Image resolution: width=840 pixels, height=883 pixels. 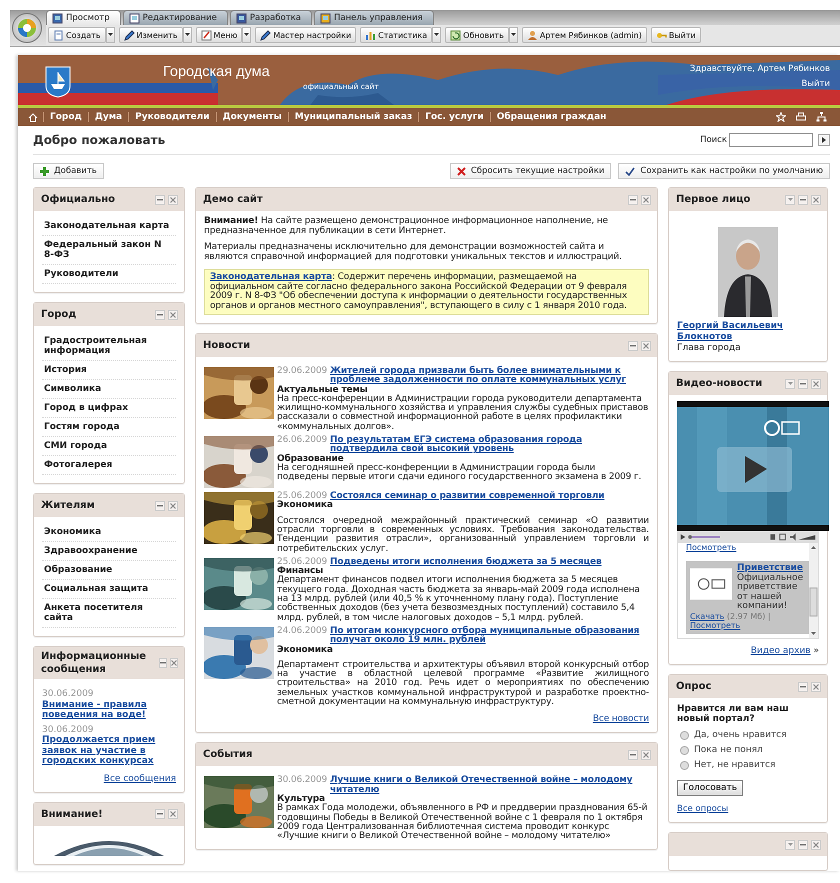 I want to click on add-button: Добавить, so click(x=68, y=171).